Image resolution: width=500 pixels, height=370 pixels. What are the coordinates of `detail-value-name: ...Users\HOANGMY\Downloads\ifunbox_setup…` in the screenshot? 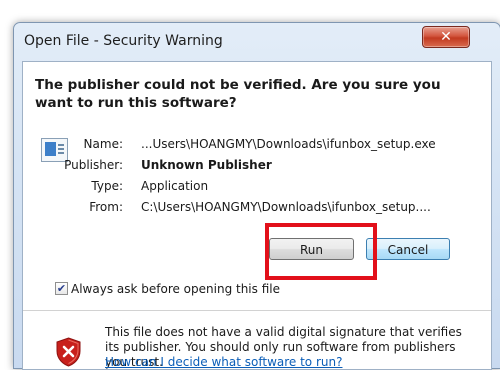 It's located at (288, 144).